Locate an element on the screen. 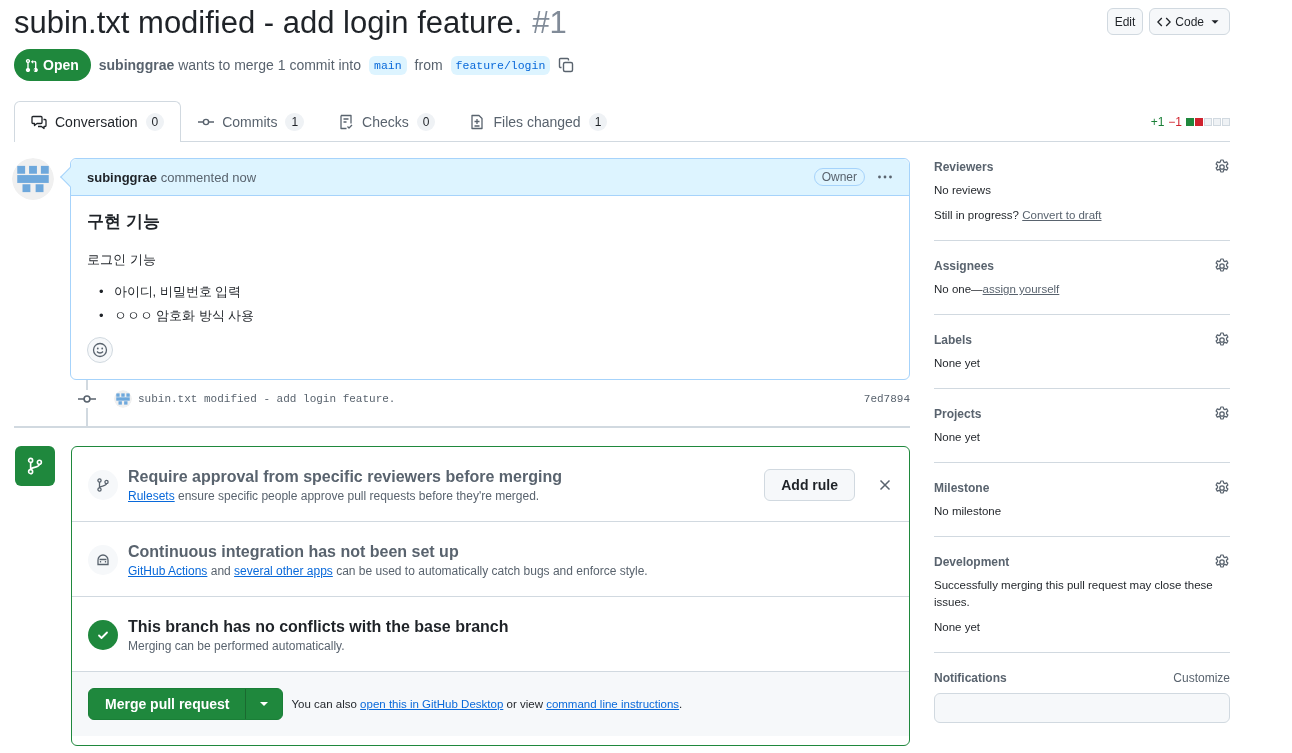  sidebar-heading: Development is located at coordinates (972, 562).